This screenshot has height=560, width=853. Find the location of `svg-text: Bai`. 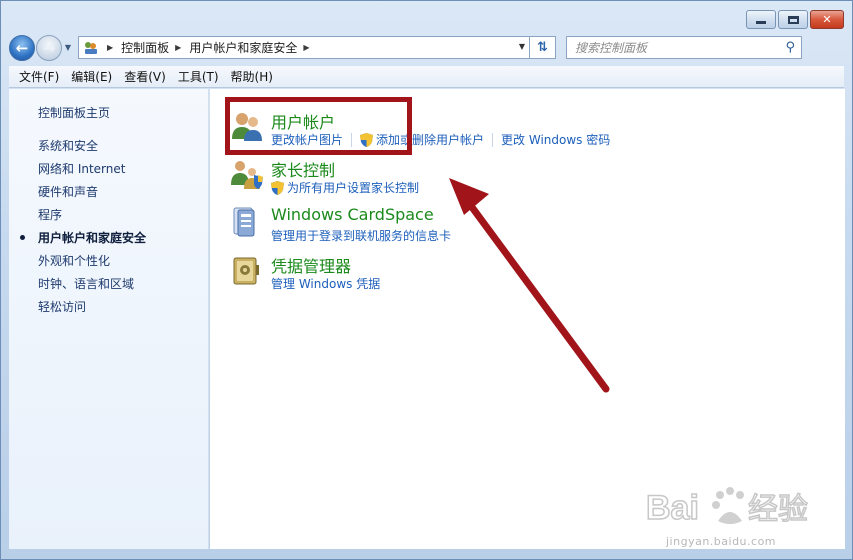

svg-text: Bai is located at coordinates (672, 508).